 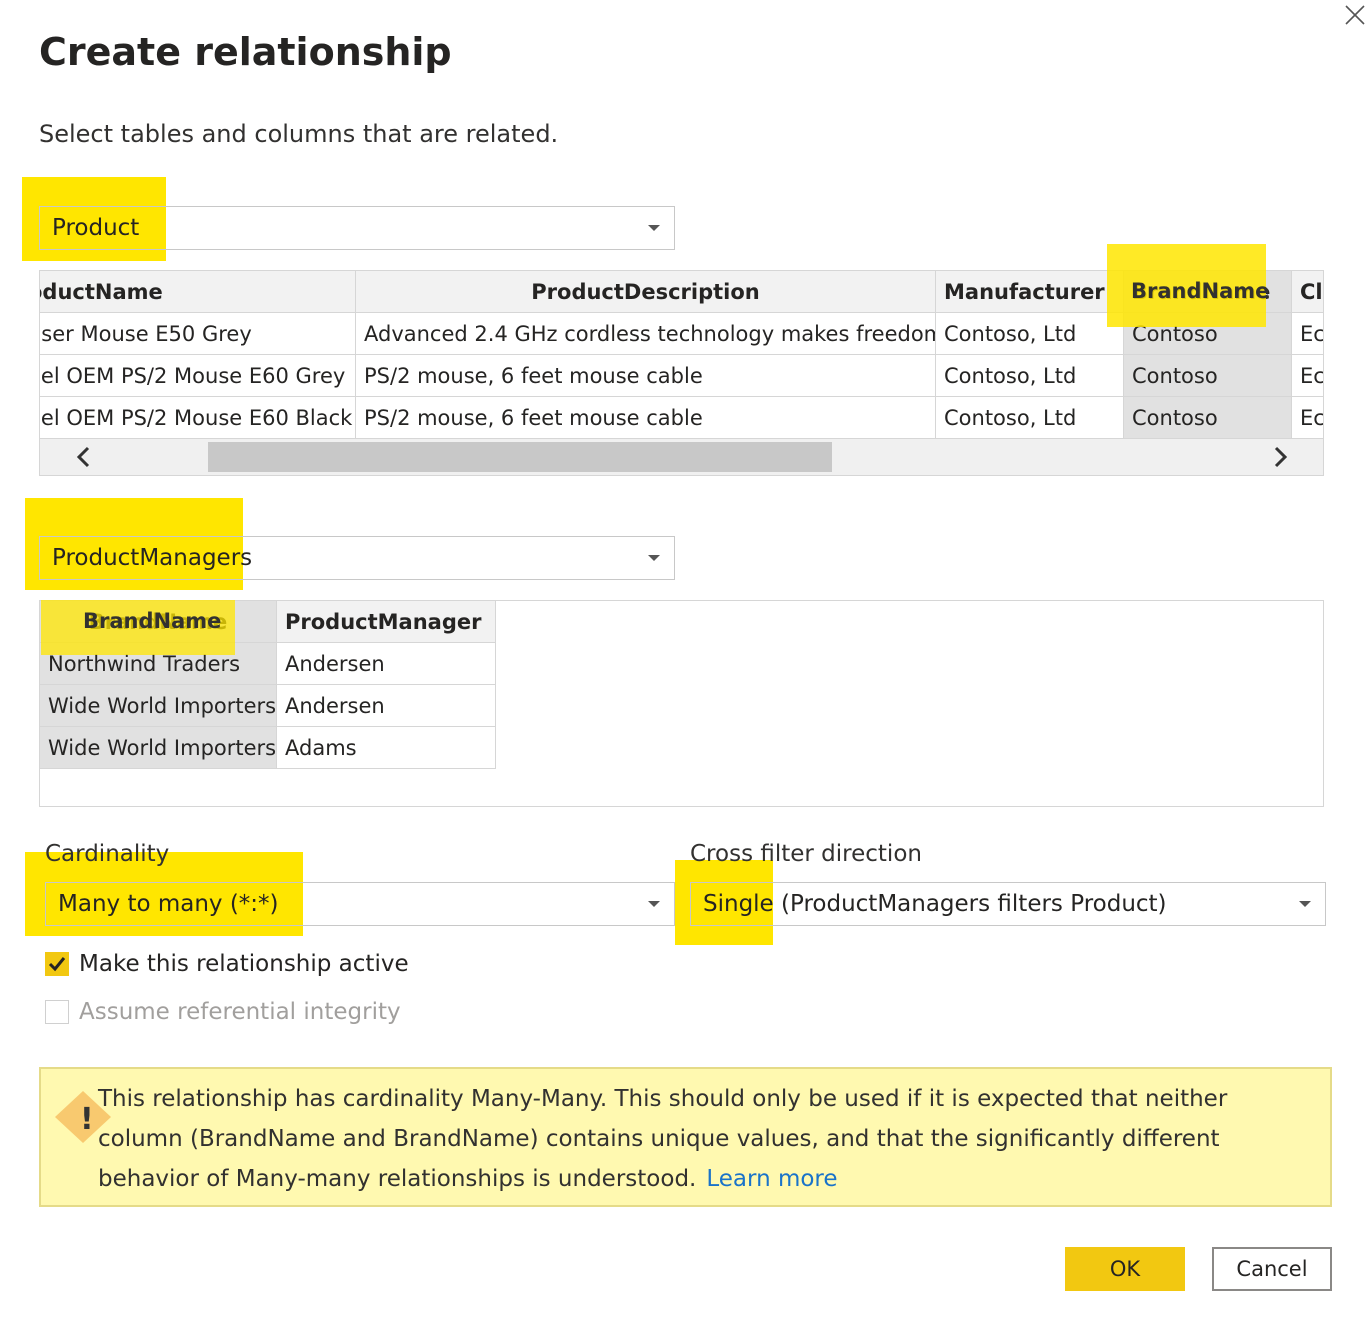 I want to click on ok-button: OK, so click(x=1125, y=1269).